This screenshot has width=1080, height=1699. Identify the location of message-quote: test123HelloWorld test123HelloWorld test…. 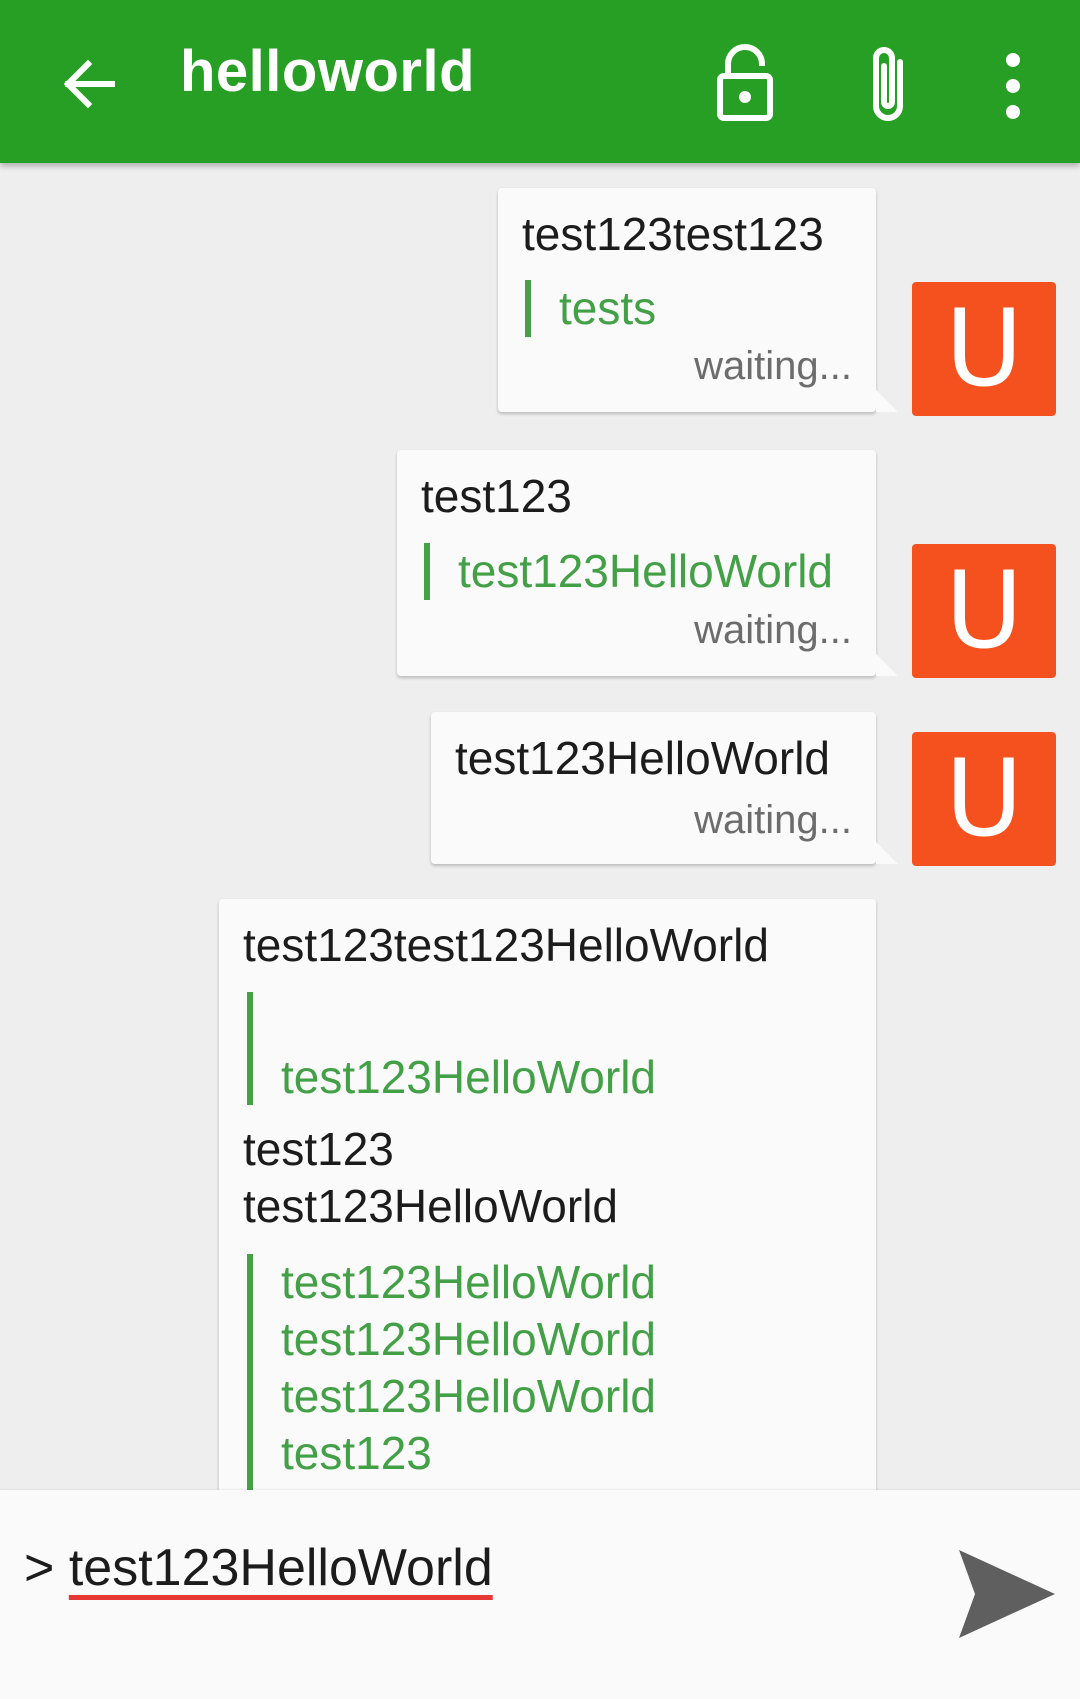
(451, 1384).